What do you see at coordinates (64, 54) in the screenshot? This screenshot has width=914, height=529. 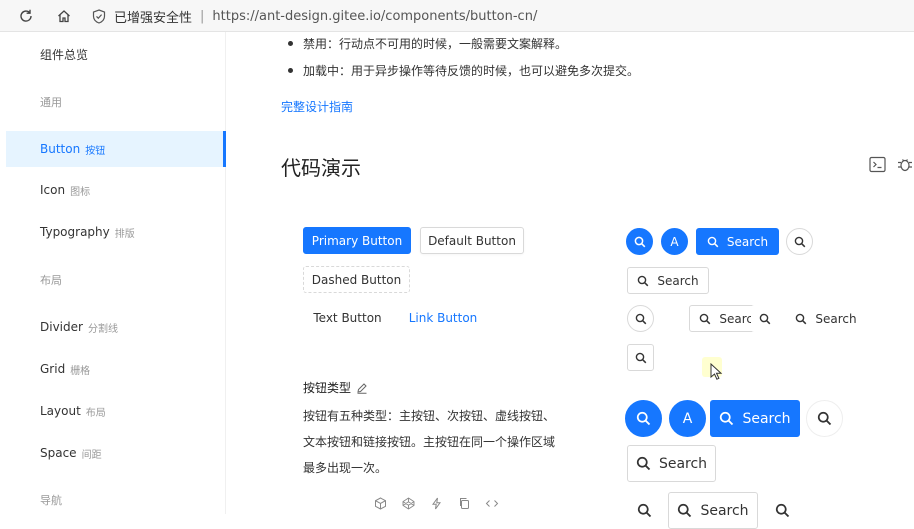 I see `sidebar-item-label: 组件总览` at bounding box center [64, 54].